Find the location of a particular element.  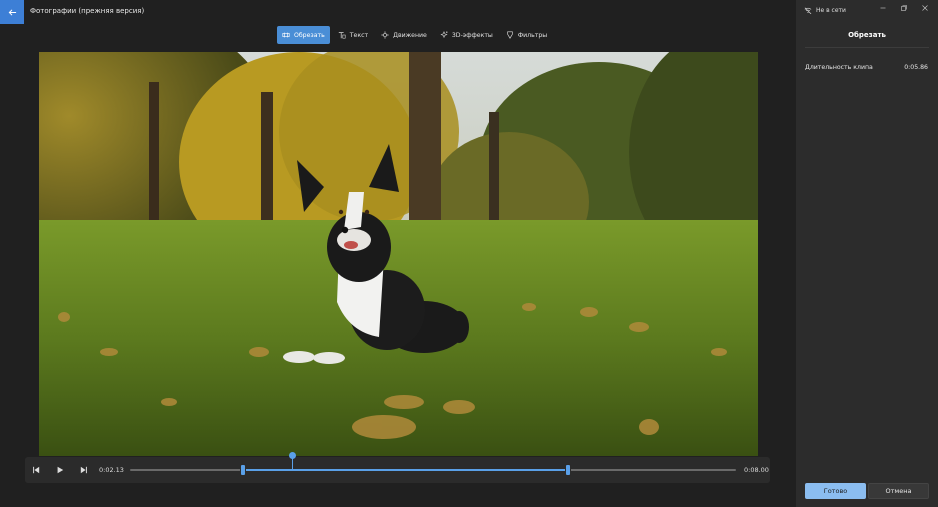

panel-title: Обрезать is located at coordinates (867, 35).